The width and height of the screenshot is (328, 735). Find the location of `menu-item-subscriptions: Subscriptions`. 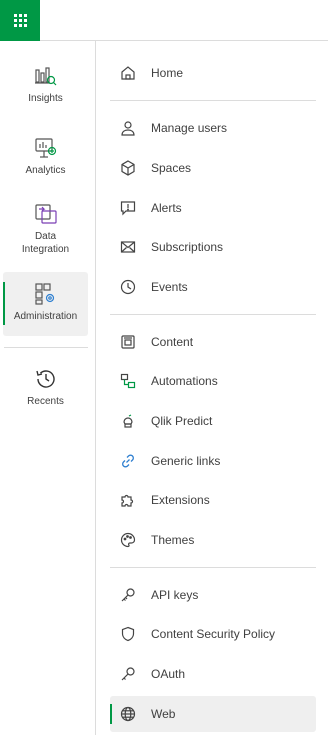

menu-item-subscriptions: Subscriptions is located at coordinates (213, 247).